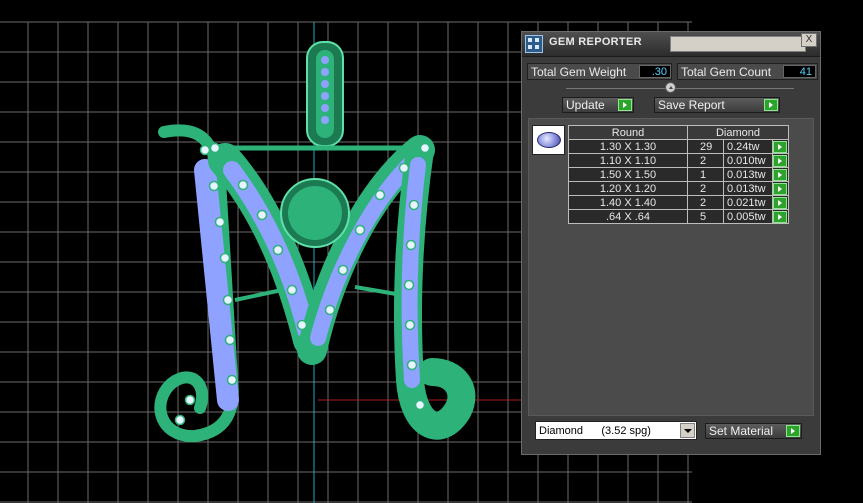 The height and width of the screenshot is (503, 863). I want to click on gem-size: 1.50 X 1.50, so click(628, 174).